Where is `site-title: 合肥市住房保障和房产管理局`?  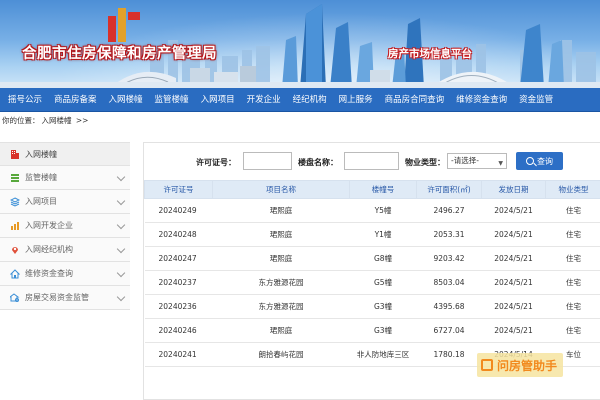
site-title: 合肥市住房保障和房产管理局 is located at coordinates (119, 54).